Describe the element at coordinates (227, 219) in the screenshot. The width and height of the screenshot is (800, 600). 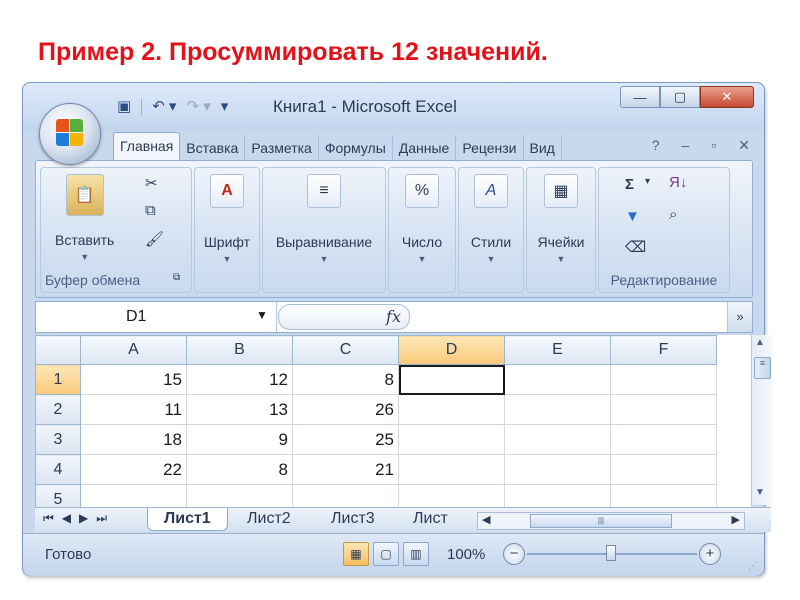
I see `font-button: A Шрифт ▼` at that location.